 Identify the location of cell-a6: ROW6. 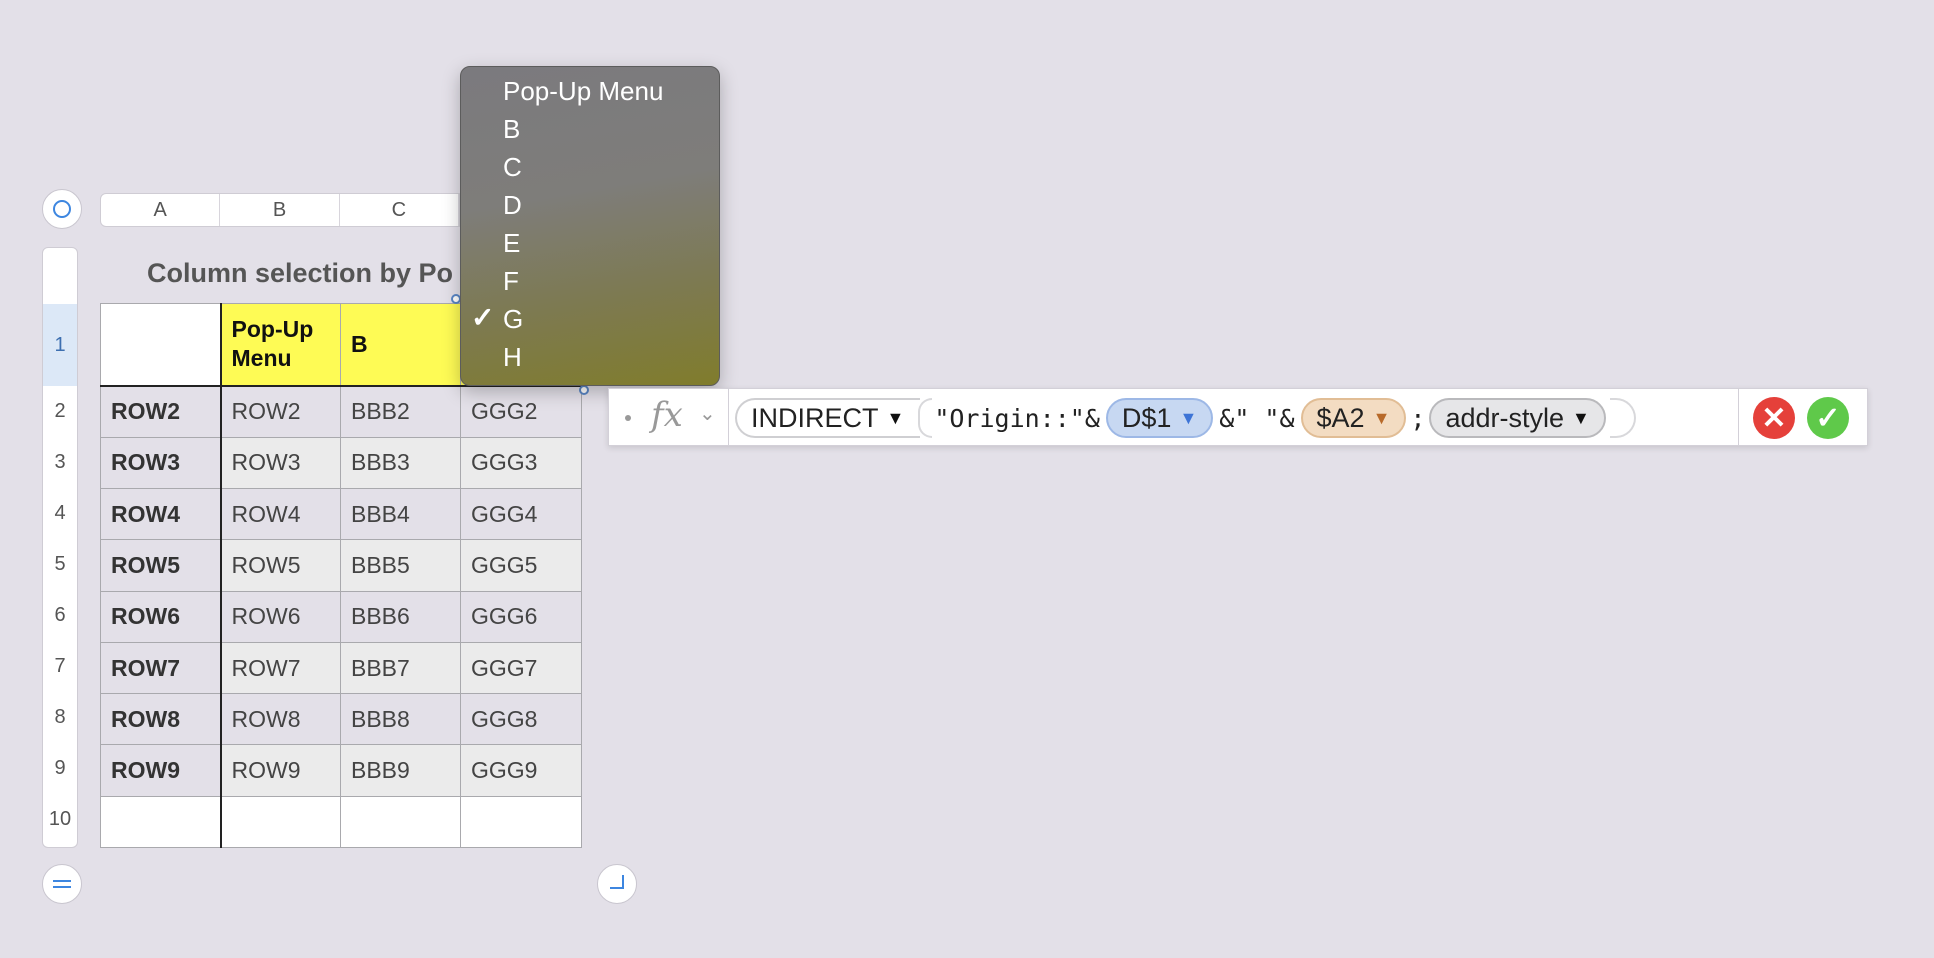
(161, 616).